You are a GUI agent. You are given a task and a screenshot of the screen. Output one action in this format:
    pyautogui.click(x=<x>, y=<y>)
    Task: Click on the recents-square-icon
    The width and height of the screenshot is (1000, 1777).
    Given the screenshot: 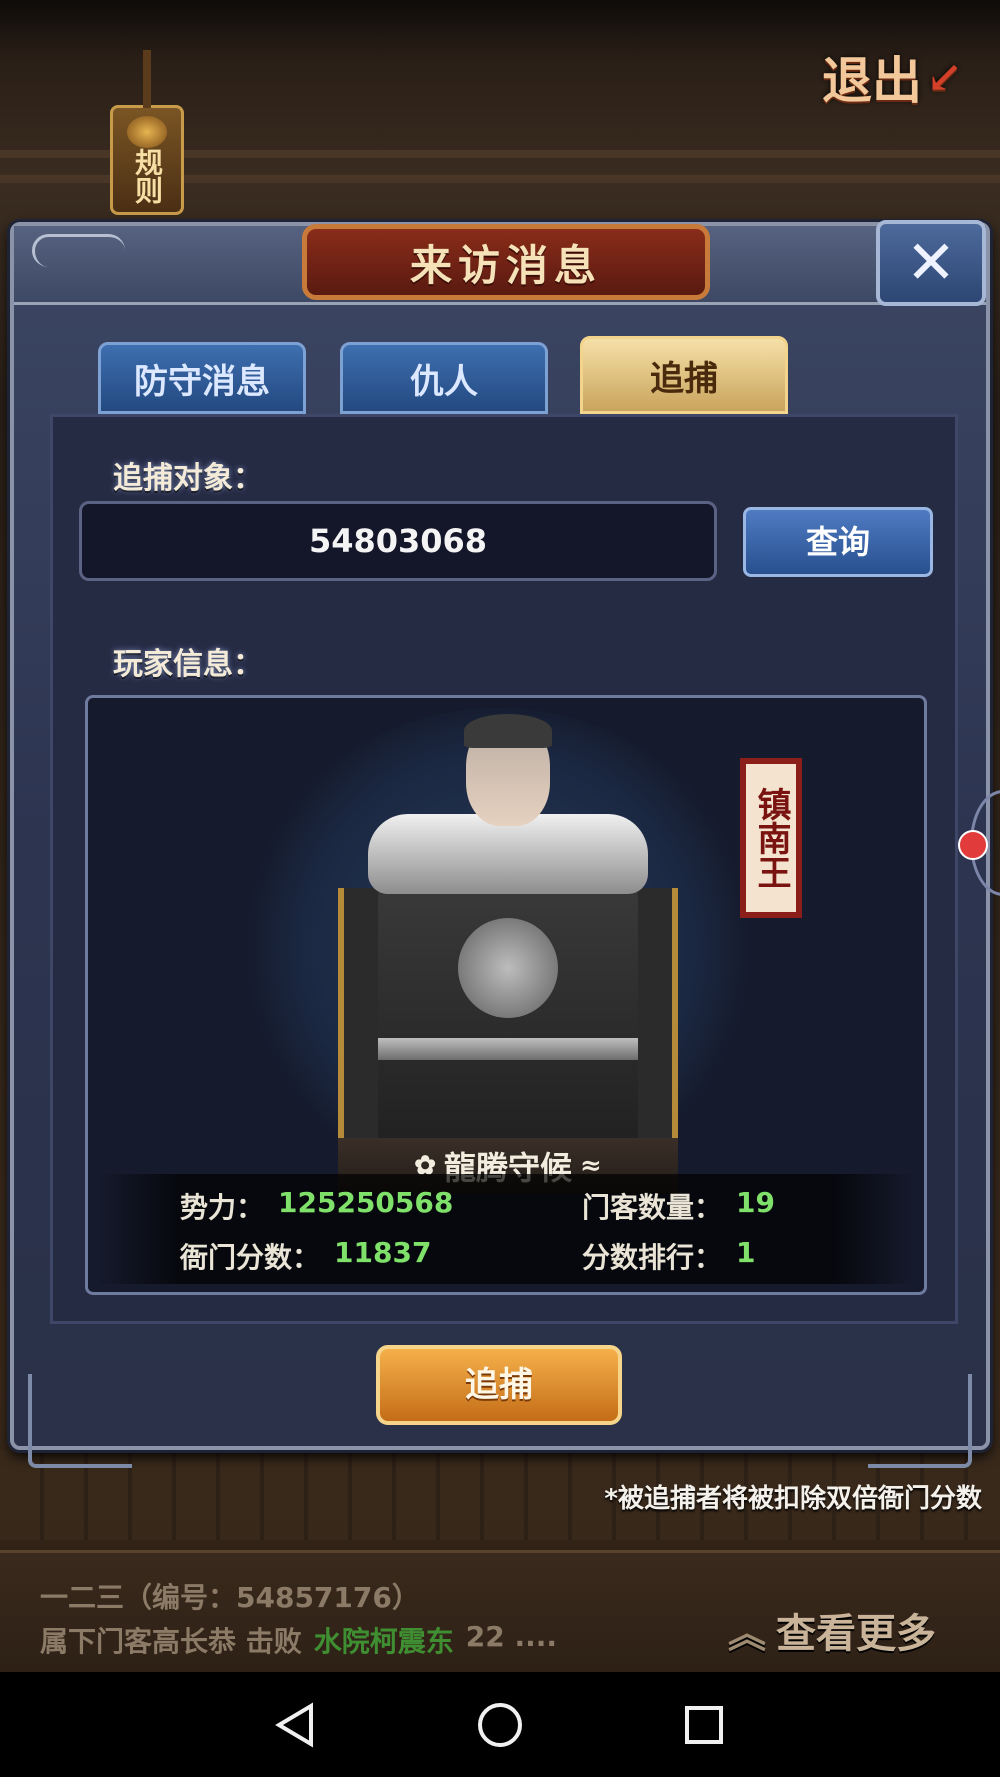 What is the action you would take?
    pyautogui.click(x=704, y=1724)
    